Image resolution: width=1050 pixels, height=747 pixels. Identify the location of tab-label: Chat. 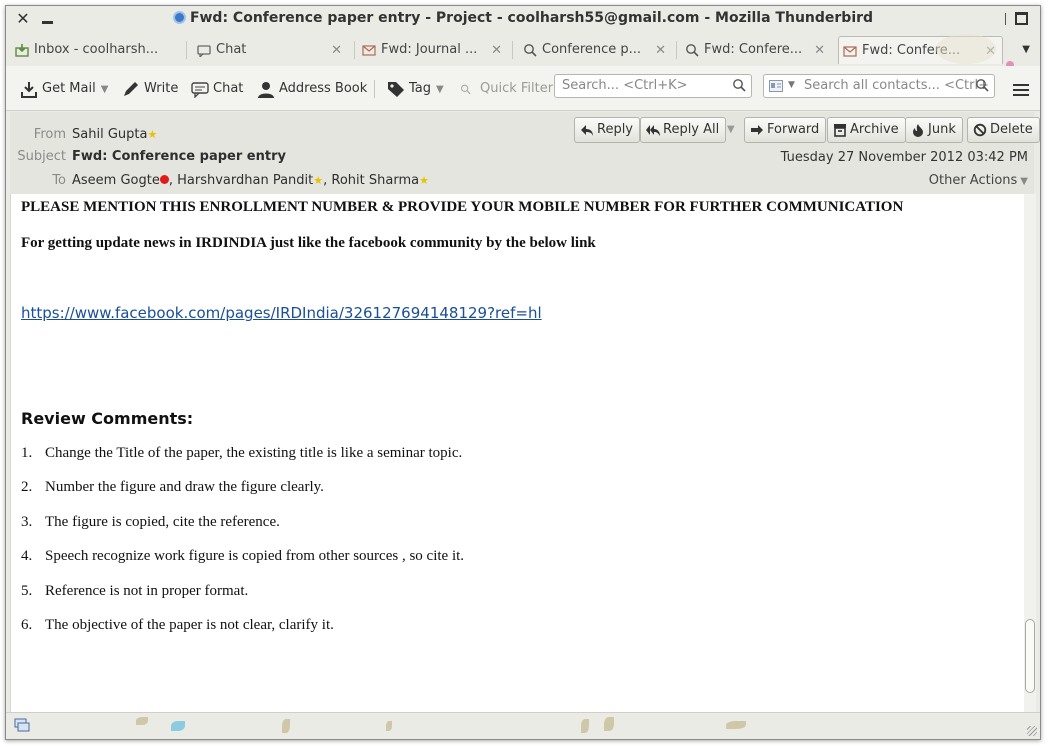
(231, 49).